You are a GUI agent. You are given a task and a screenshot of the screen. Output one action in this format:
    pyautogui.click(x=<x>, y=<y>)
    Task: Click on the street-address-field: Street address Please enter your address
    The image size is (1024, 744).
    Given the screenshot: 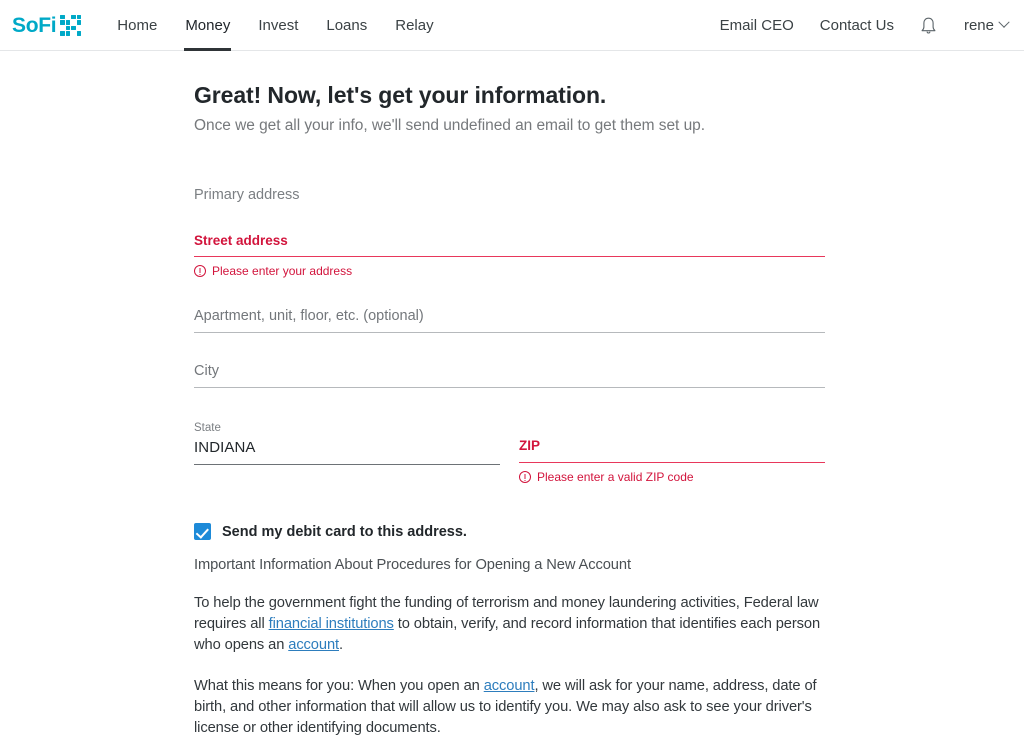 What is the action you would take?
    pyautogui.click(x=509, y=255)
    